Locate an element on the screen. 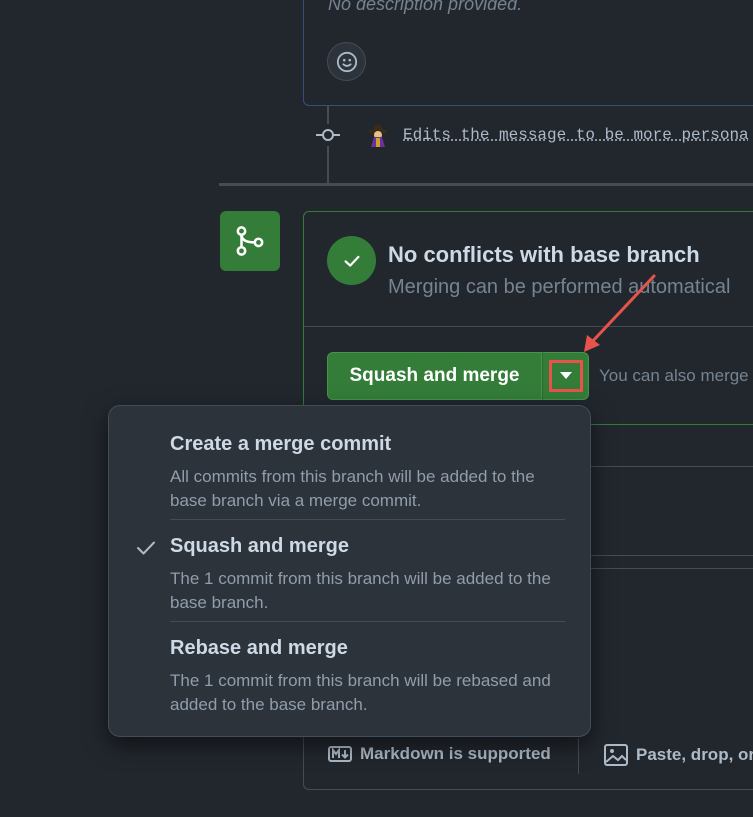 The image size is (753, 817). markdown-supported-link: Markdown is supported is located at coordinates (439, 754).